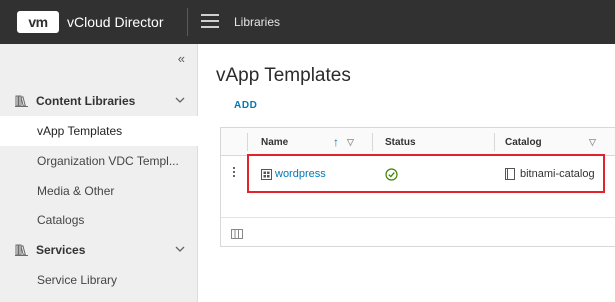 This screenshot has height=302, width=615. What do you see at coordinates (76, 191) in the screenshot?
I see `sidebar-item-label: Media & Other` at bounding box center [76, 191].